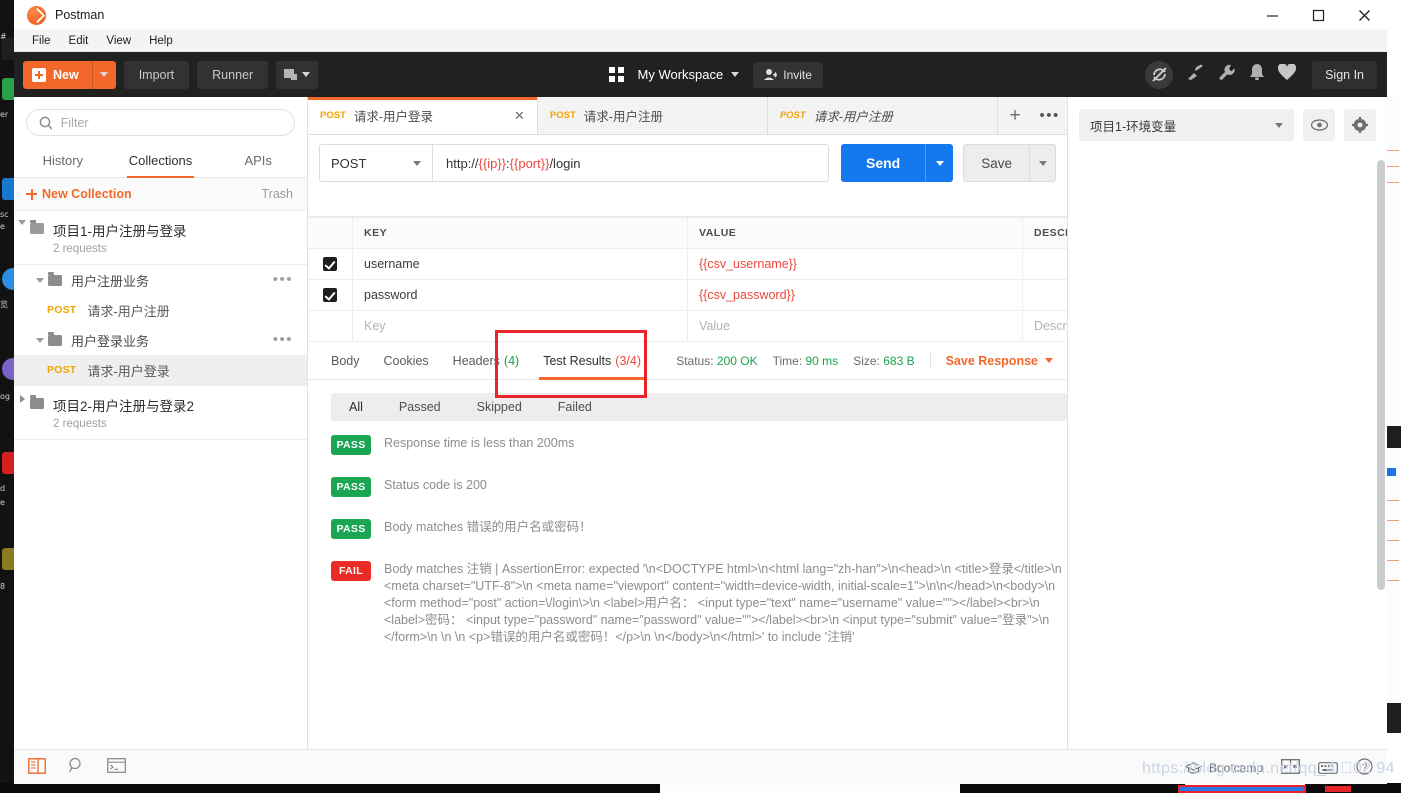 The width and height of the screenshot is (1401, 793). What do you see at coordinates (1227, 74) in the screenshot?
I see `wrench-icon` at bounding box center [1227, 74].